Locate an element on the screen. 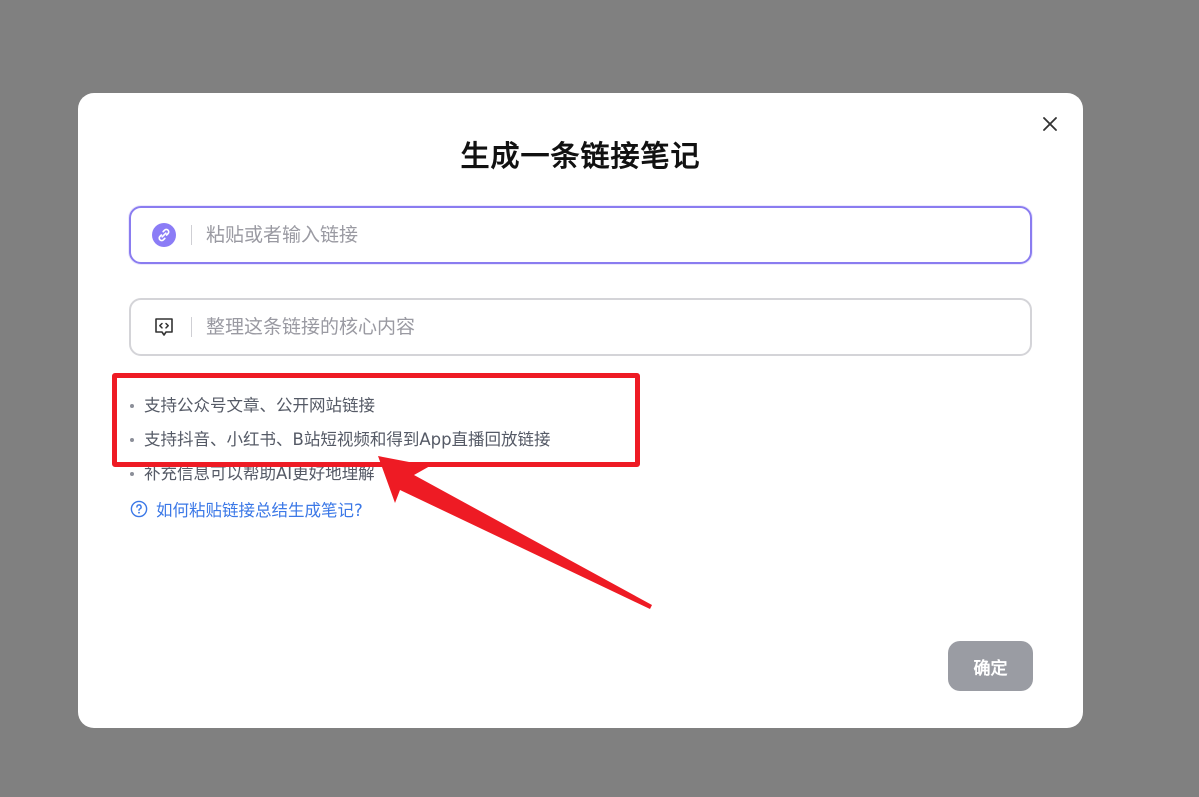  link-icon is located at coordinates (164, 235).